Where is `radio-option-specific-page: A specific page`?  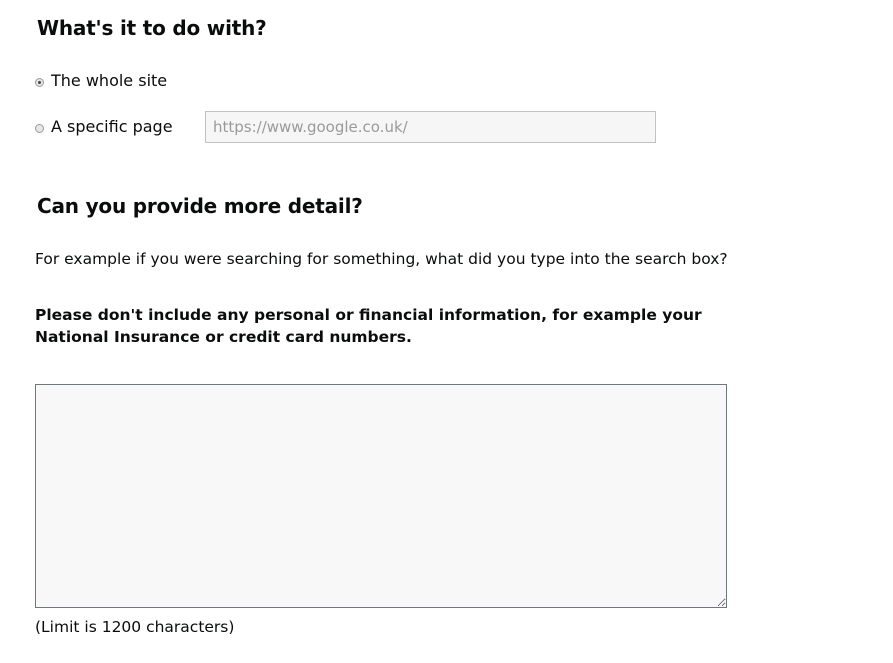 radio-option-specific-page: A specific page is located at coordinates (104, 127).